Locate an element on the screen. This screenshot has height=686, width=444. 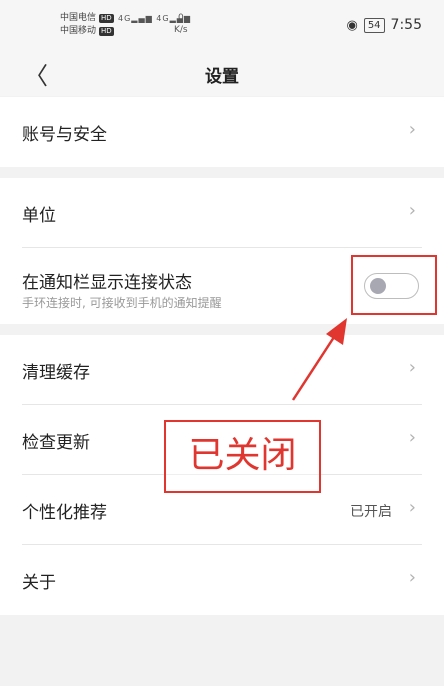
annotation-arrow is located at coordinates (319, 359).